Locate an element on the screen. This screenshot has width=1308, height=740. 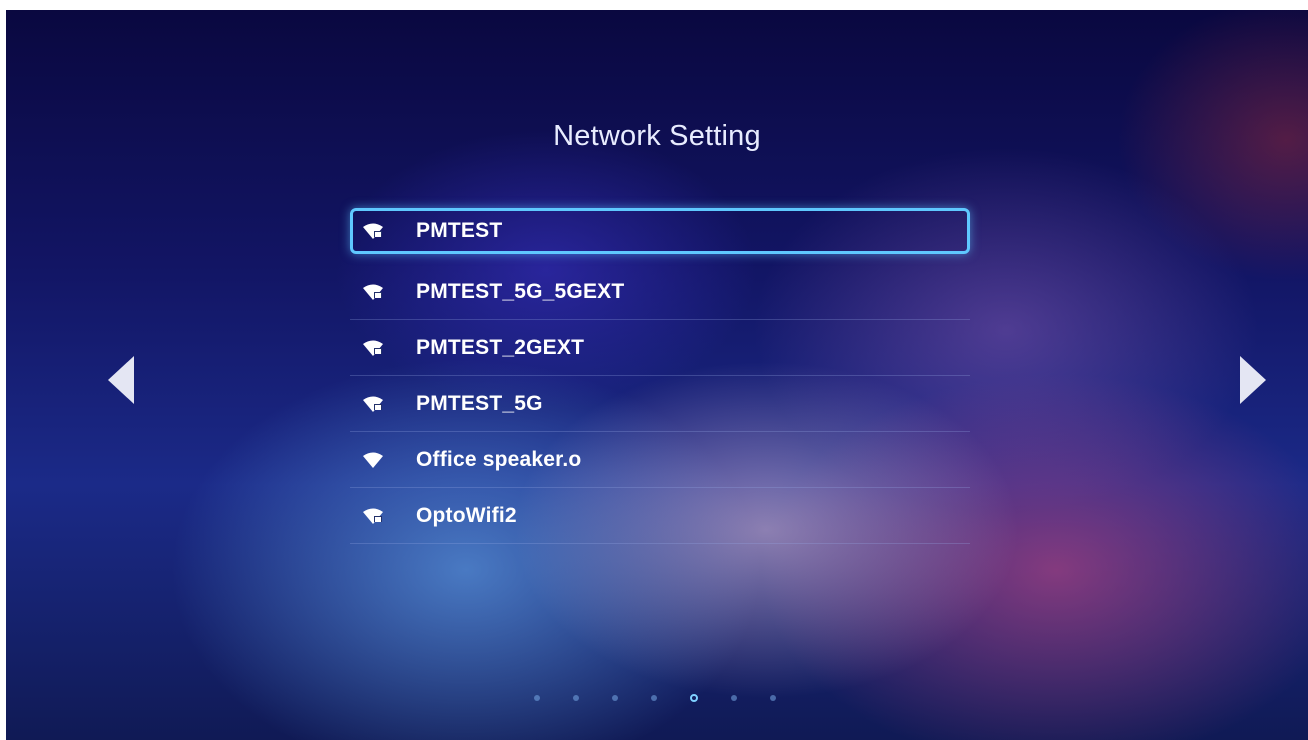
network-item-office-speaker: Office speaker.o is located at coordinates (660, 460).